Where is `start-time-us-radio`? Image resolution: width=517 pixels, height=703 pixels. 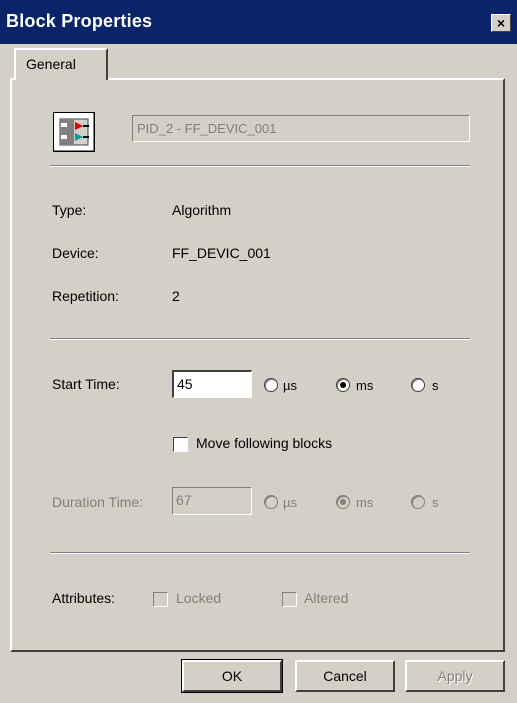
start-time-us-radio is located at coordinates (271, 385).